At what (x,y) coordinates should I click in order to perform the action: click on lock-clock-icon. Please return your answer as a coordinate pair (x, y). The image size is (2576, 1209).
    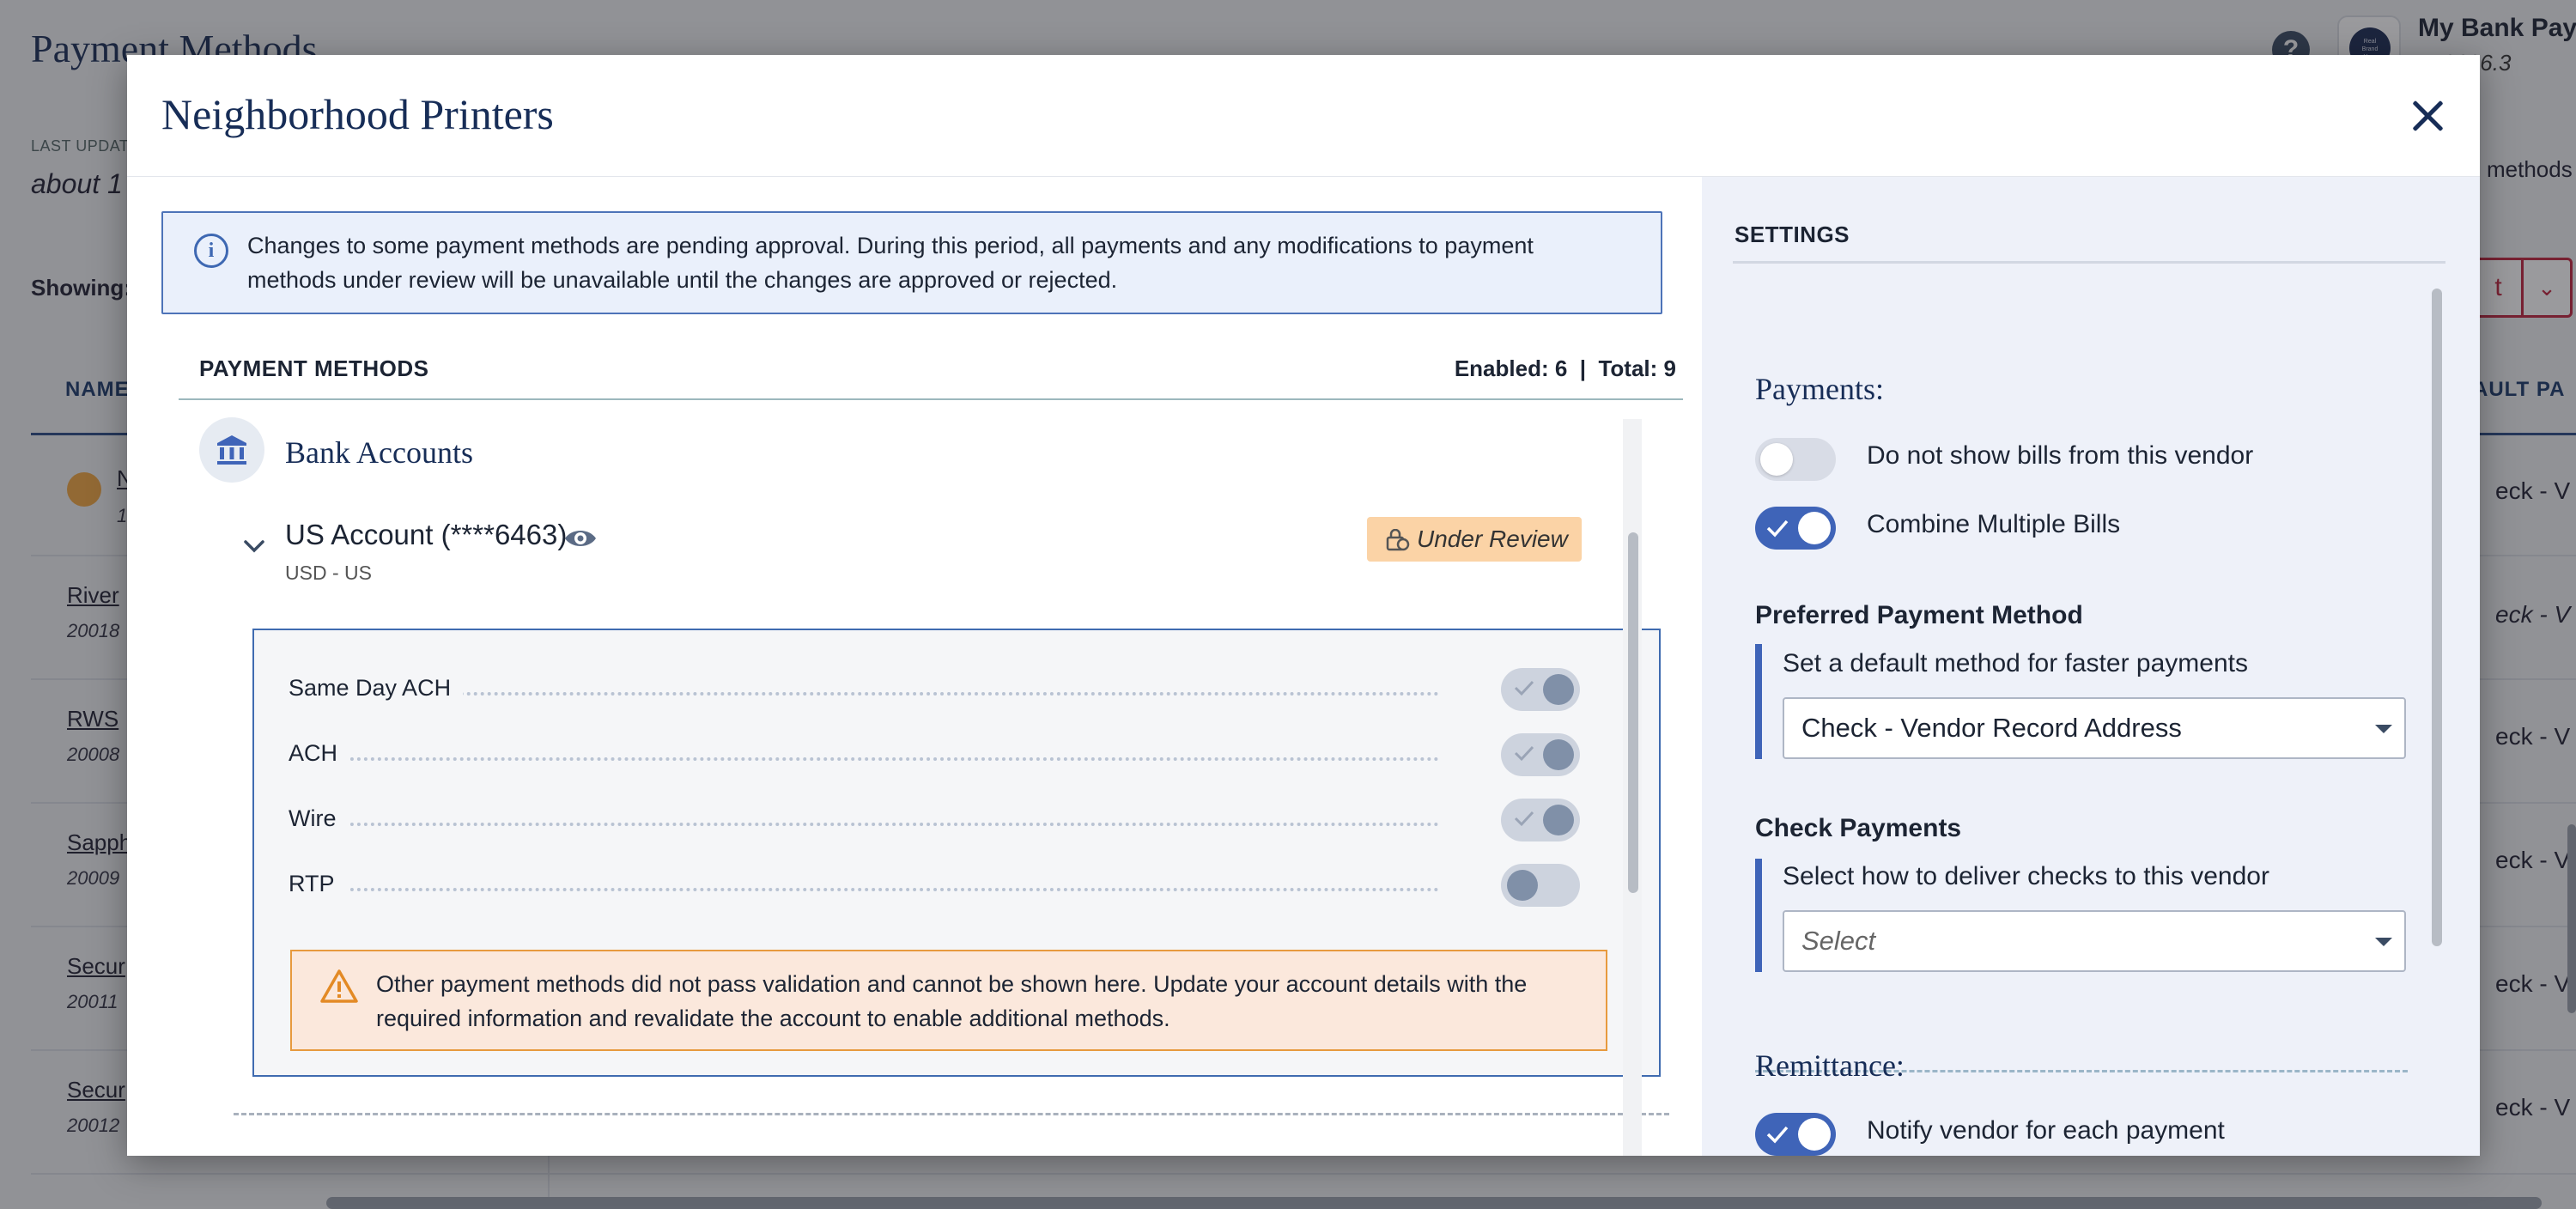
    Looking at the image, I should click on (1398, 540).